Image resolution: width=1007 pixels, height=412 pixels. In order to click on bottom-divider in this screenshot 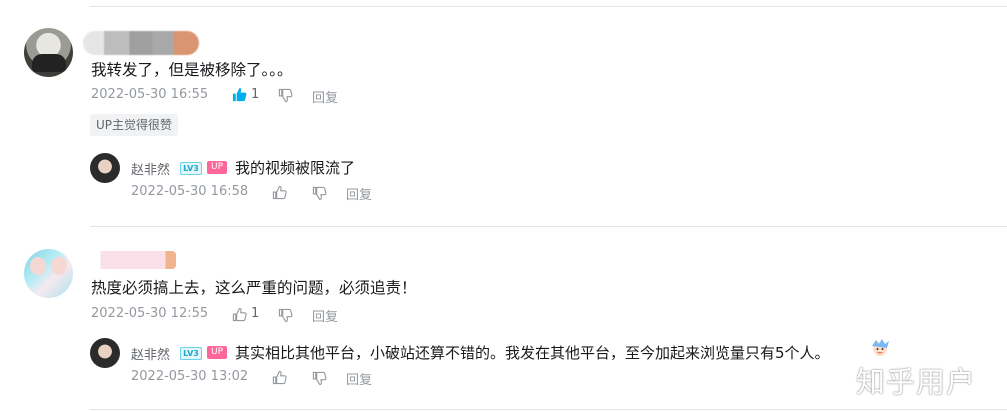, I will do `click(548, 409)`.